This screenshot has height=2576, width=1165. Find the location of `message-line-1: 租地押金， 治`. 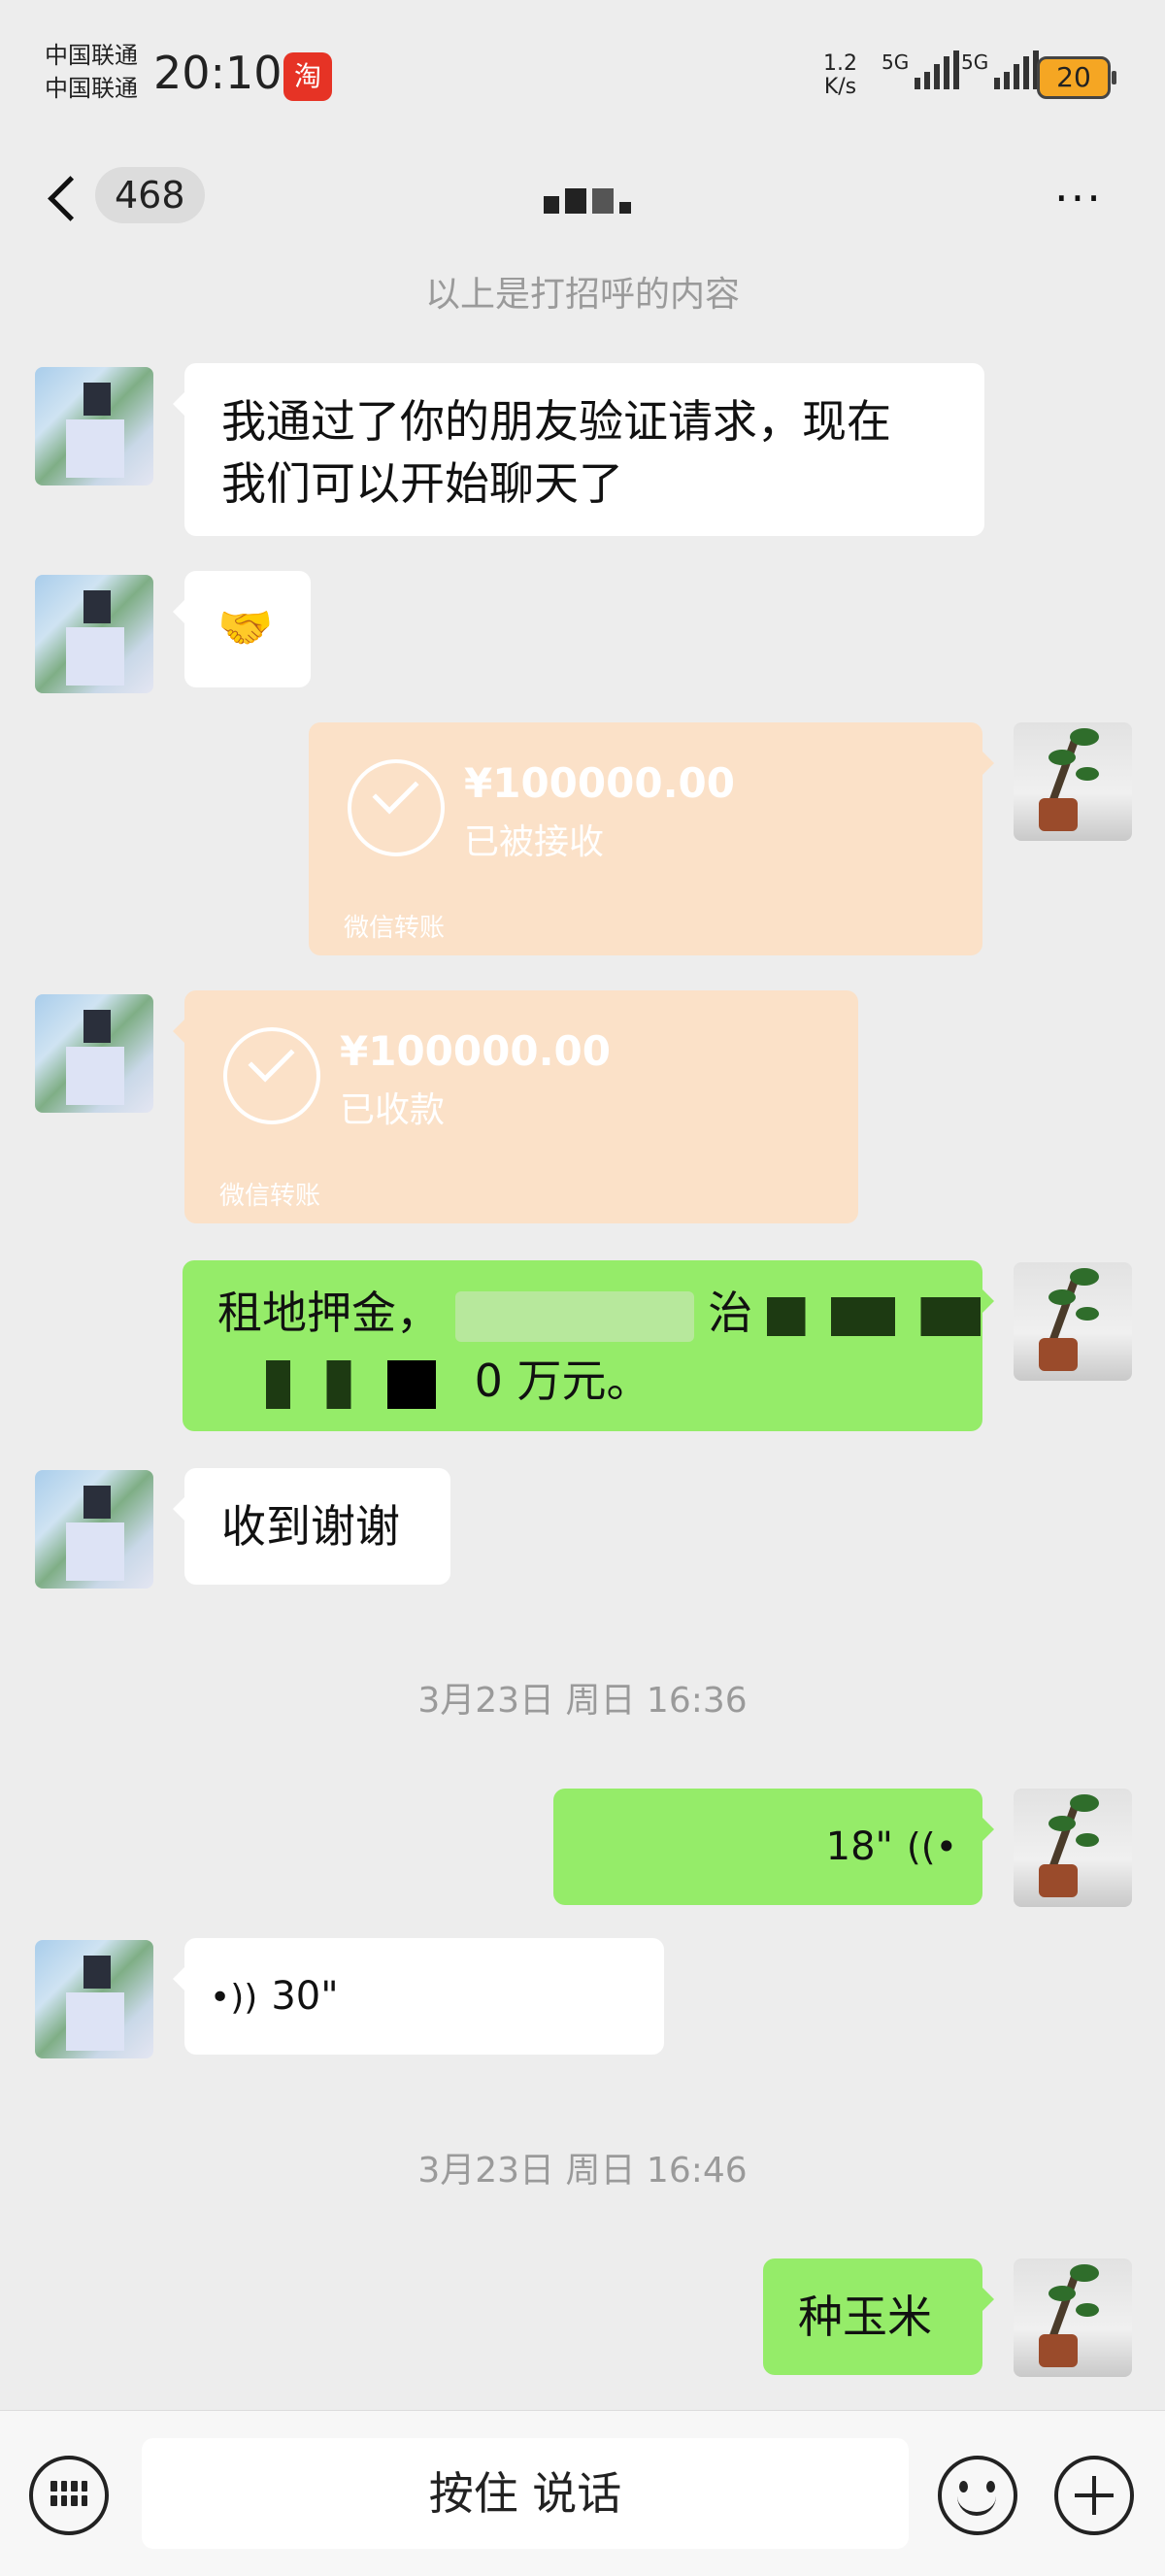

message-line-1: 租地押金， 治 is located at coordinates (599, 1313).